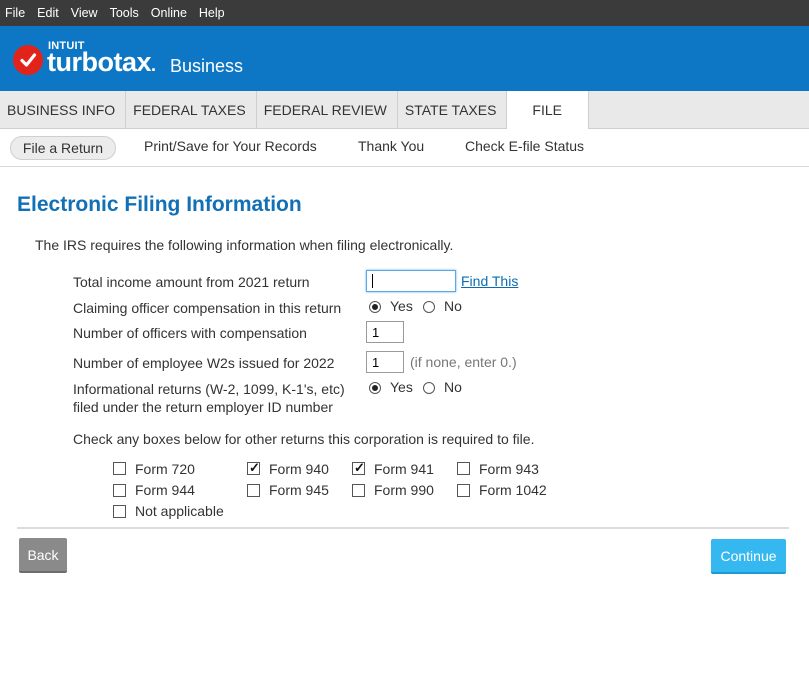 The width and height of the screenshot is (809, 677). I want to click on num-w2s-label: Number of employee W2s issued for 2022, so click(204, 363).